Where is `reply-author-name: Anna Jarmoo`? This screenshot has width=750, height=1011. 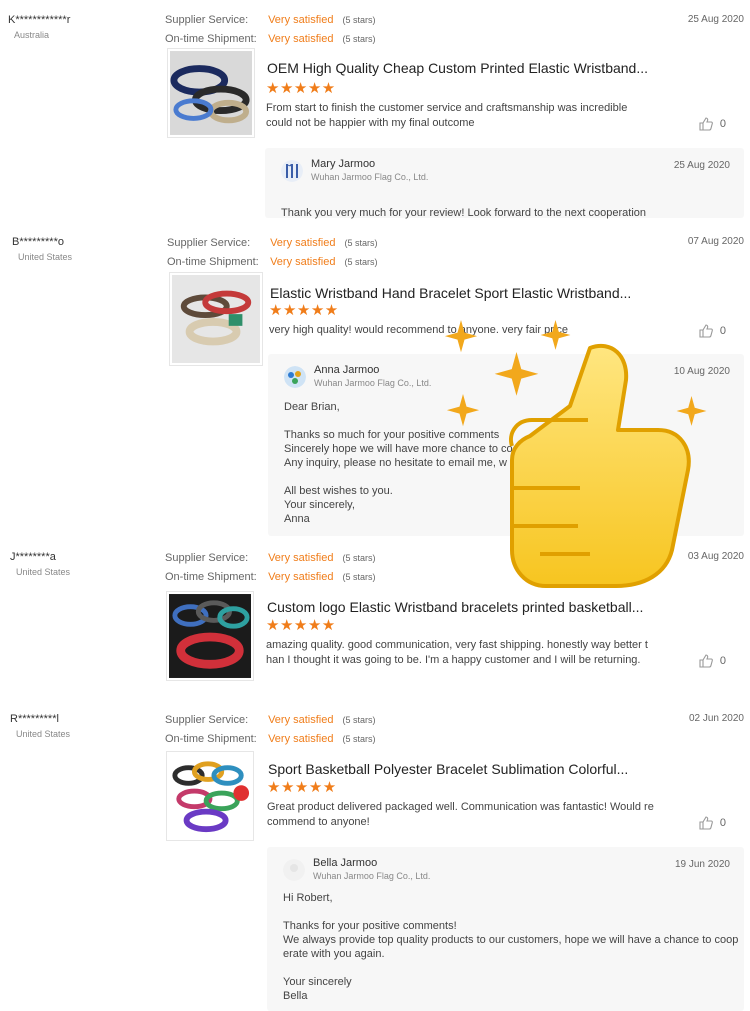 reply-author-name: Anna Jarmoo is located at coordinates (347, 370).